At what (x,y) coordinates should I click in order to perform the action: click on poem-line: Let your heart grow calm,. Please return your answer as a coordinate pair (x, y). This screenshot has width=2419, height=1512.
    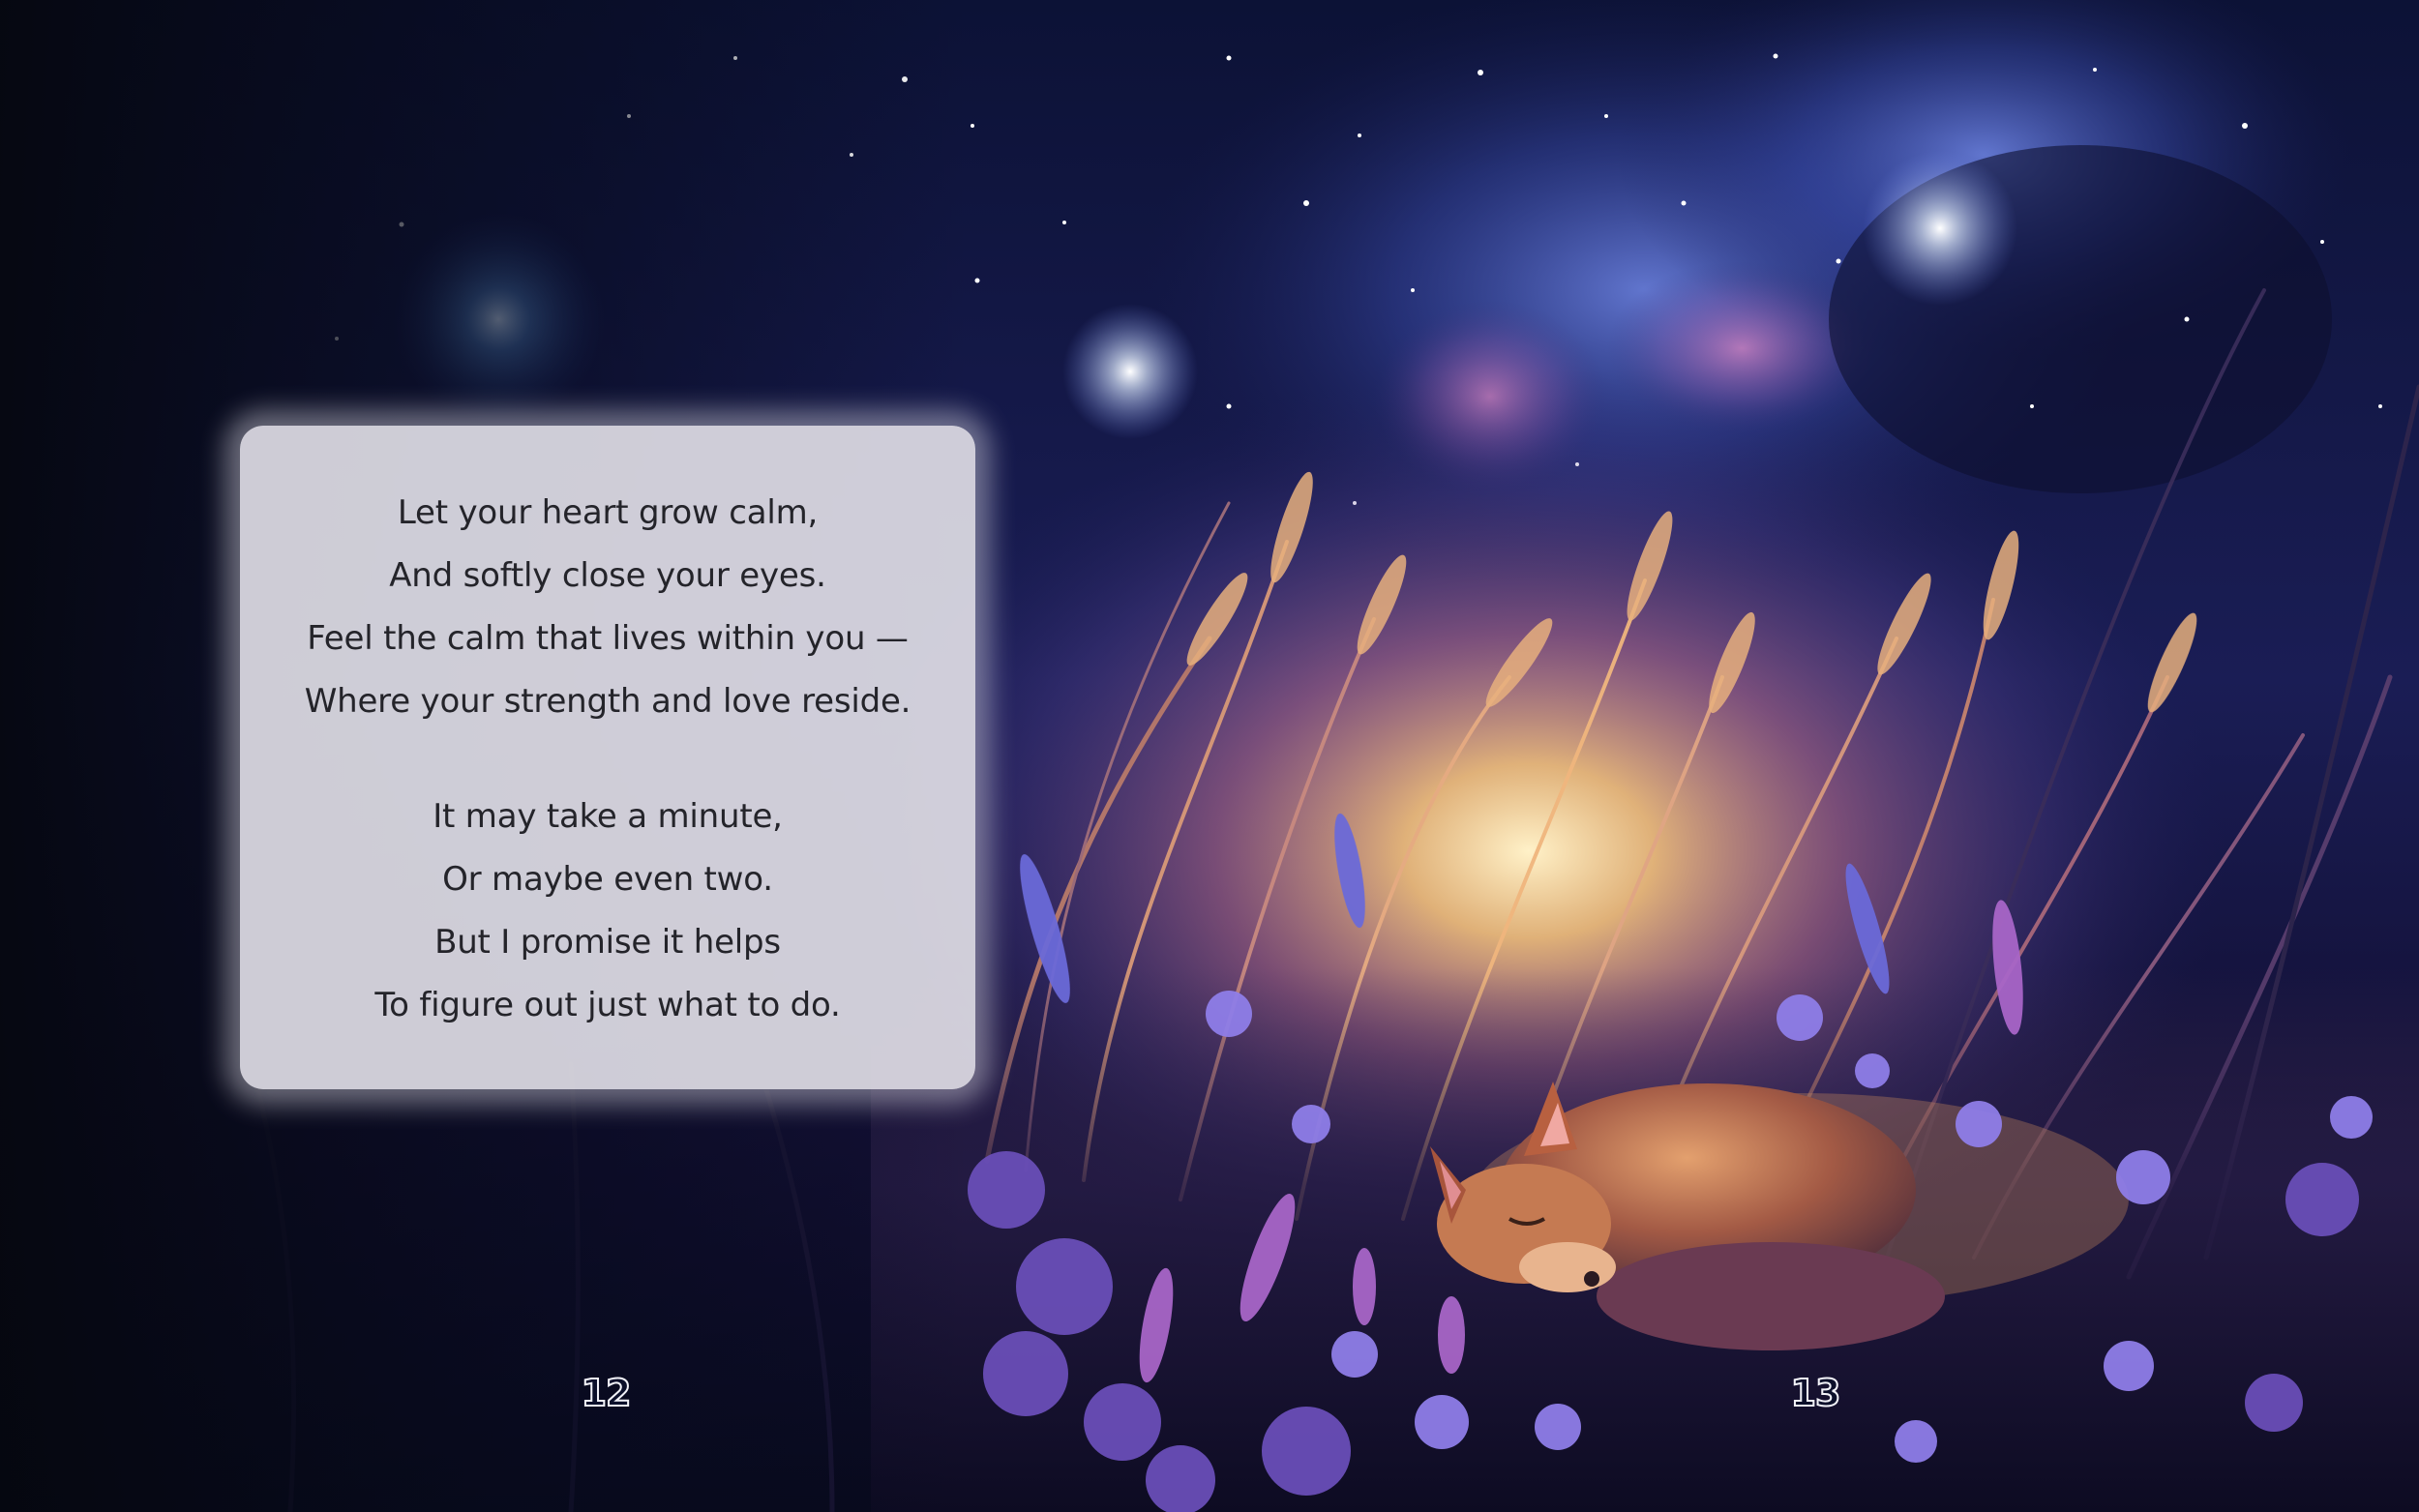
    Looking at the image, I should click on (608, 512).